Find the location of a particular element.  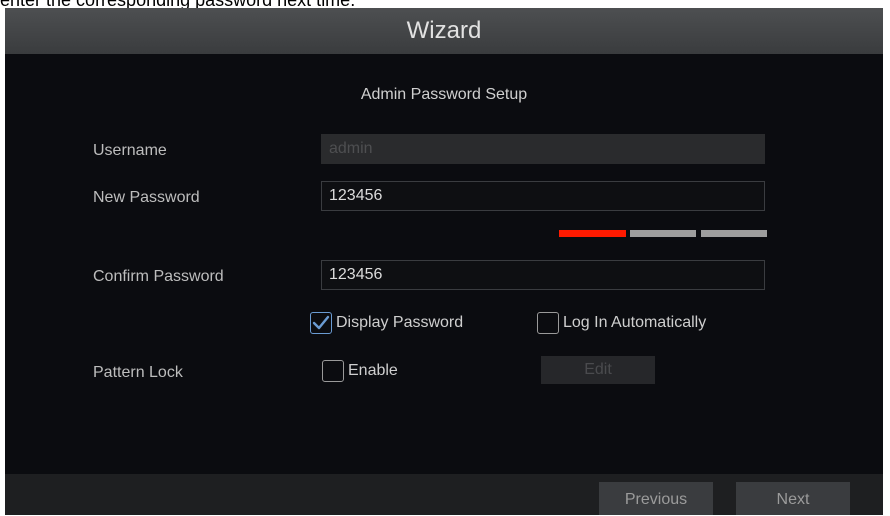

new-password-label: New Password is located at coordinates (146, 197).